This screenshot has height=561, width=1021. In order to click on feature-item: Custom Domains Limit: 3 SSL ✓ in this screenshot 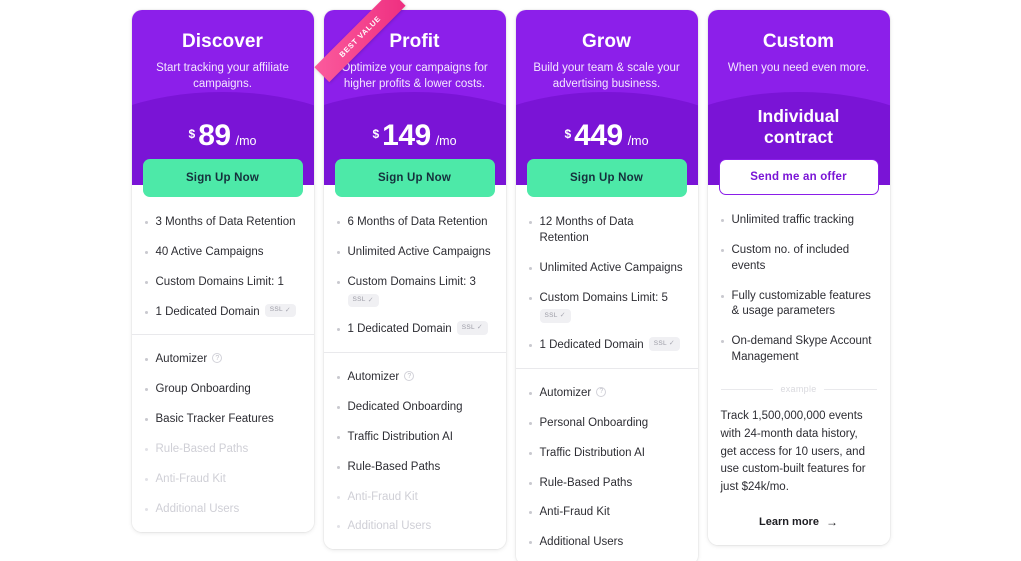, I will do `click(414, 292)`.